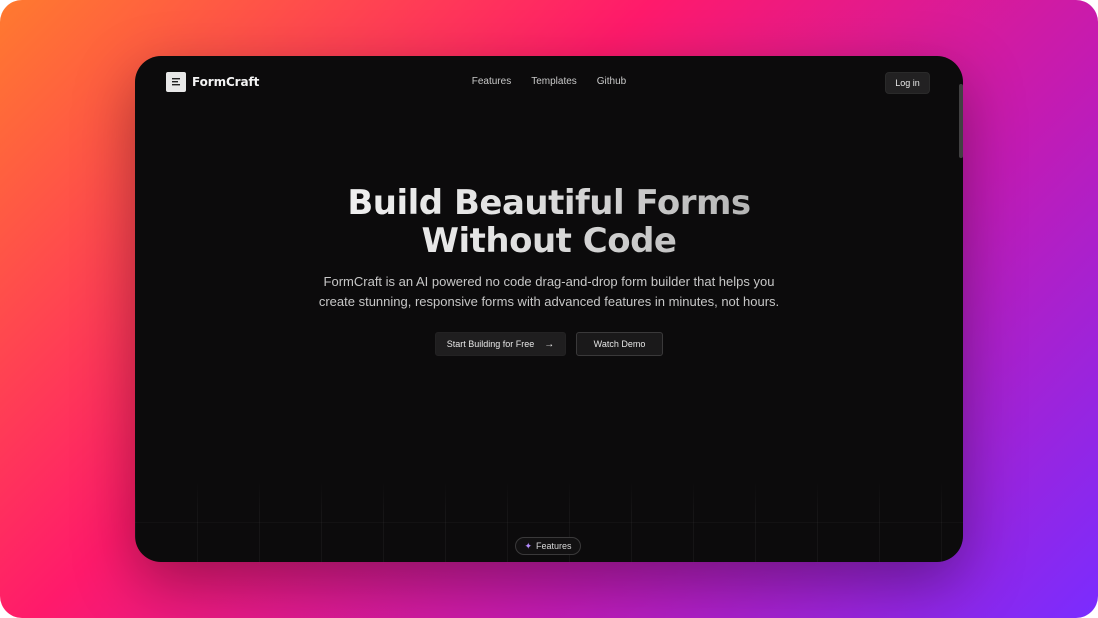  What do you see at coordinates (611, 81) in the screenshot?
I see `nav-link-github: Github` at bounding box center [611, 81].